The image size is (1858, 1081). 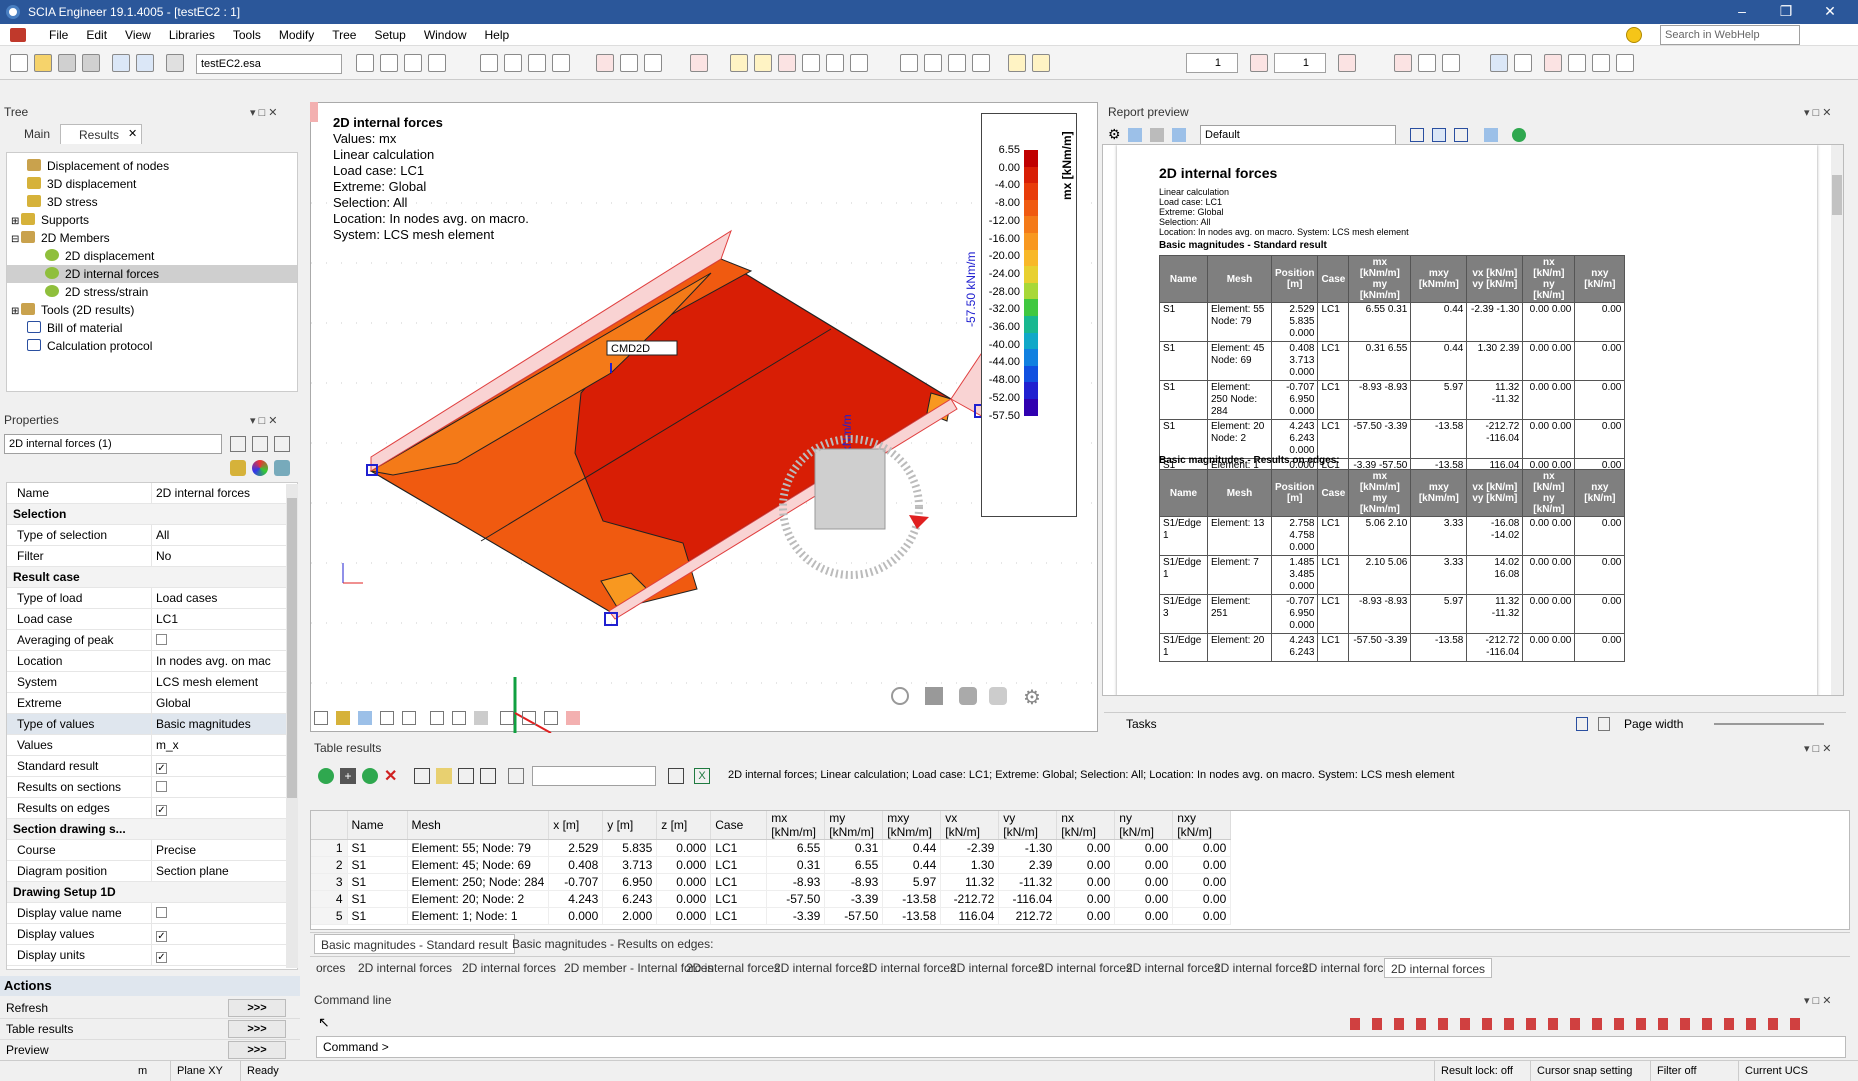 What do you see at coordinates (594, 776) in the screenshot?
I see `table-filter-combo` at bounding box center [594, 776].